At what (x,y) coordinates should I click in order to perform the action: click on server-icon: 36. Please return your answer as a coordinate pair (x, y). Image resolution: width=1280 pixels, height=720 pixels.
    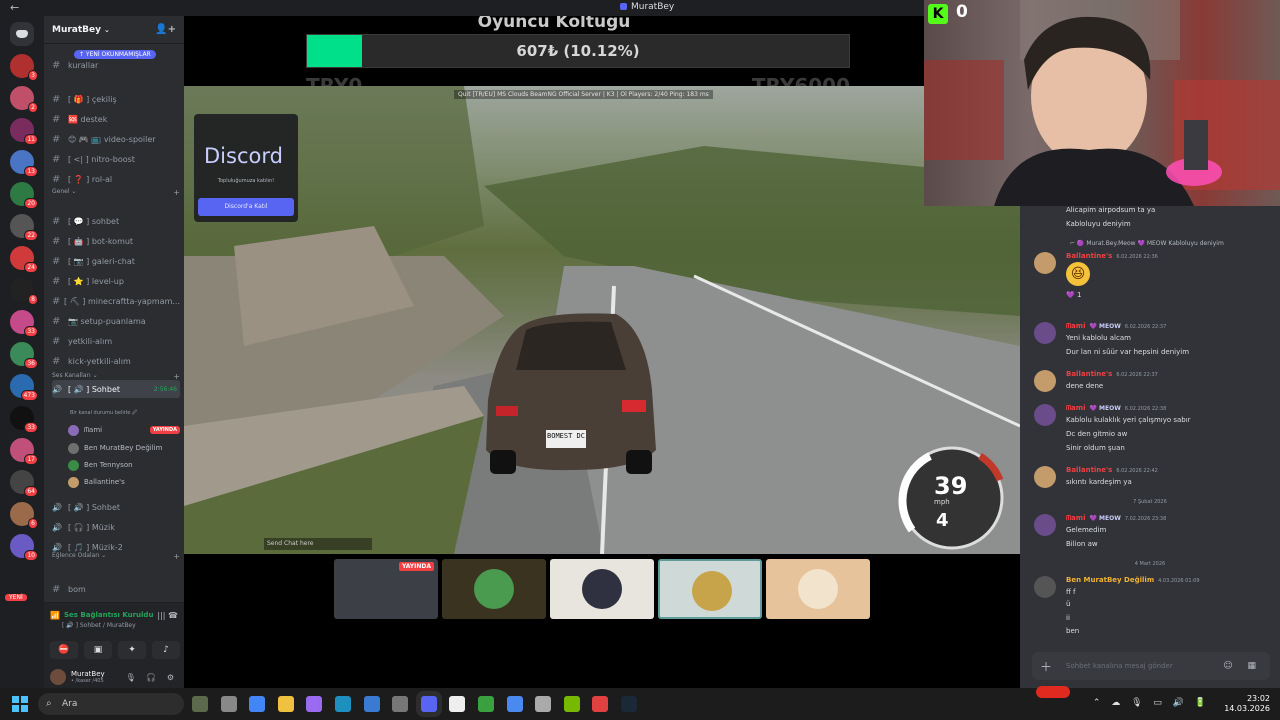
    Looking at the image, I should click on (24, 355).